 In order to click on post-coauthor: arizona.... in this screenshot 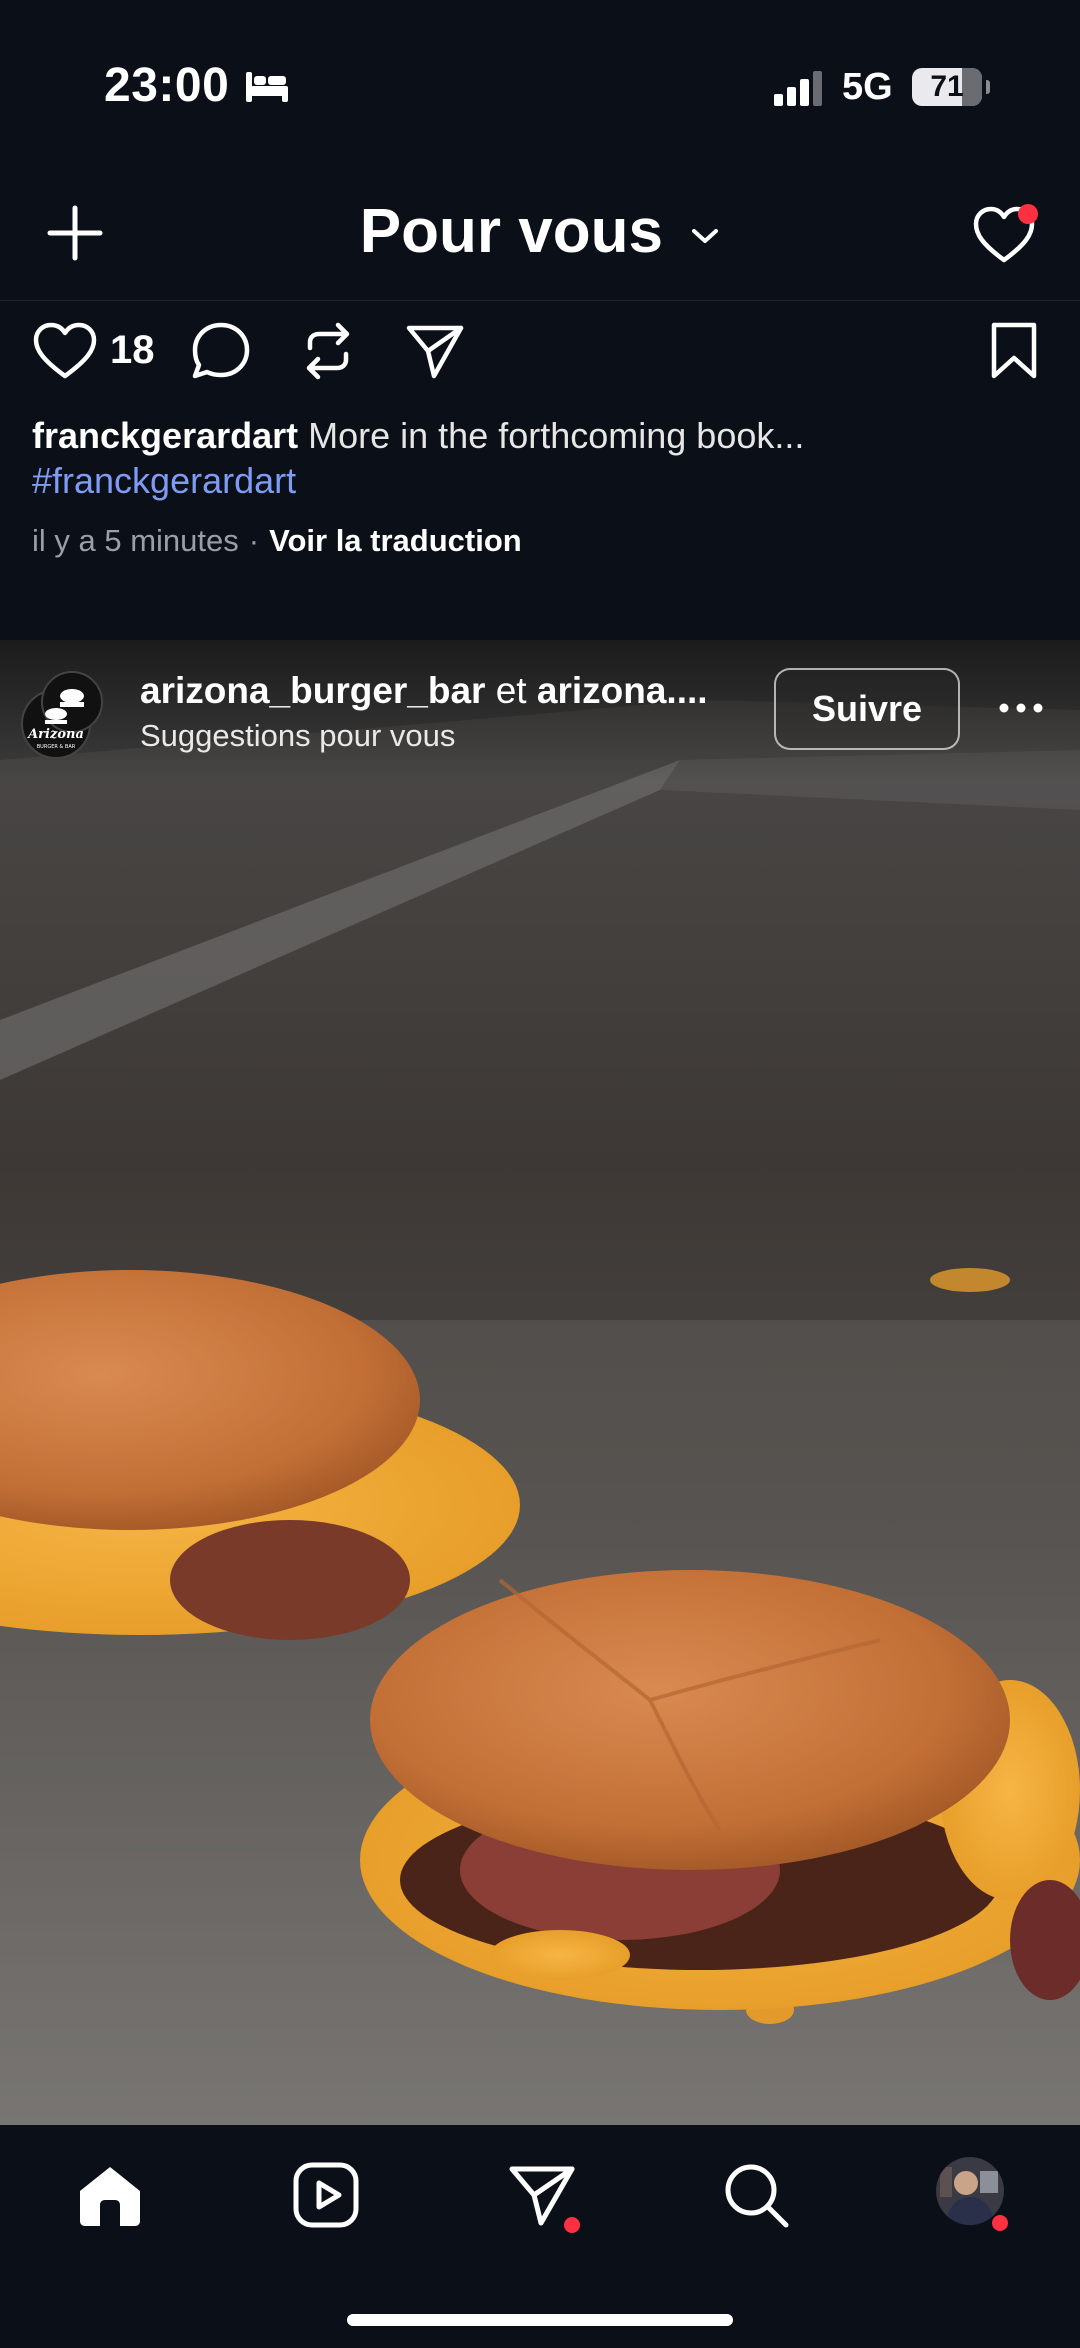, I will do `click(622, 690)`.